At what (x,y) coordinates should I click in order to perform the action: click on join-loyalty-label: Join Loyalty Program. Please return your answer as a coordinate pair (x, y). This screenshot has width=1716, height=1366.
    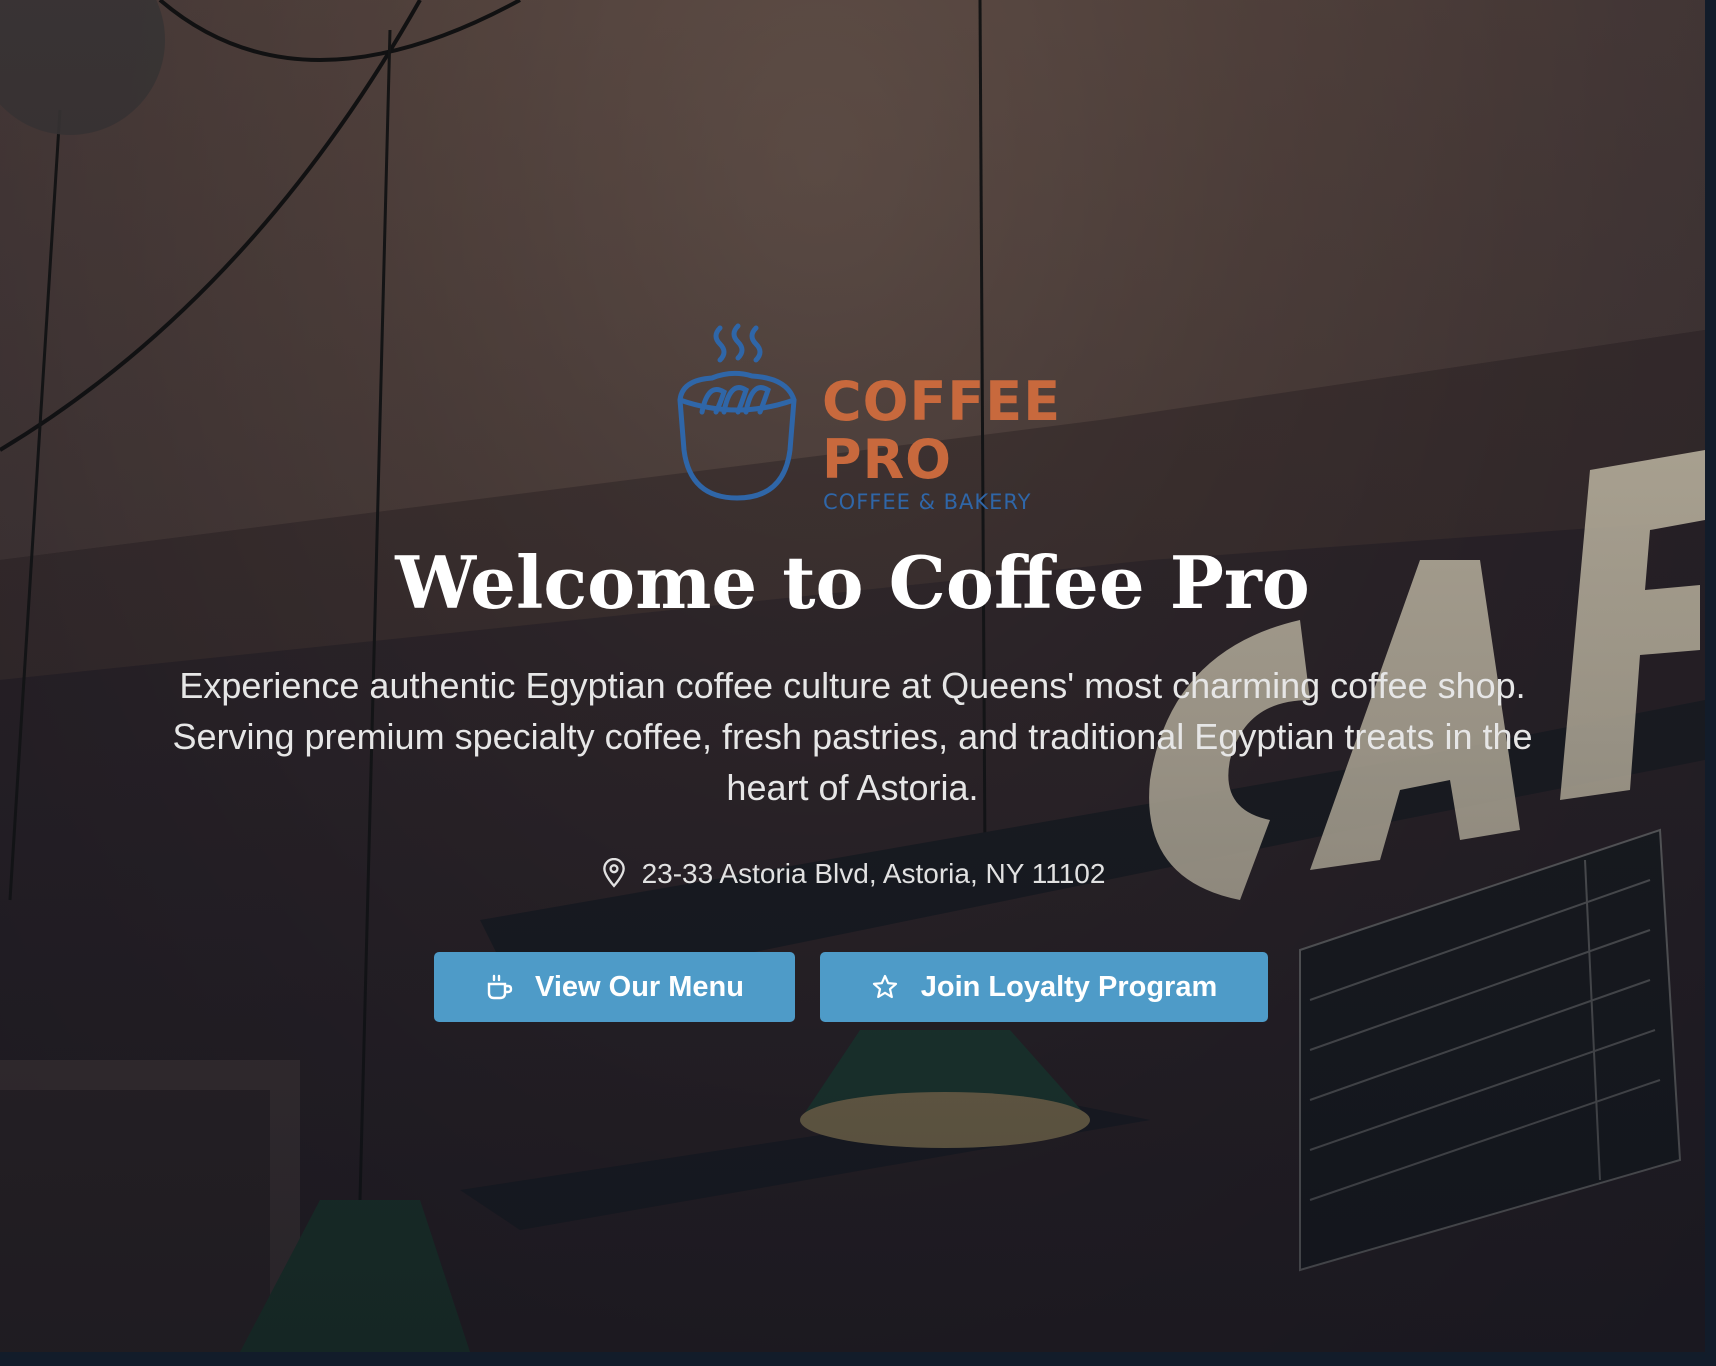
    Looking at the image, I should click on (1069, 986).